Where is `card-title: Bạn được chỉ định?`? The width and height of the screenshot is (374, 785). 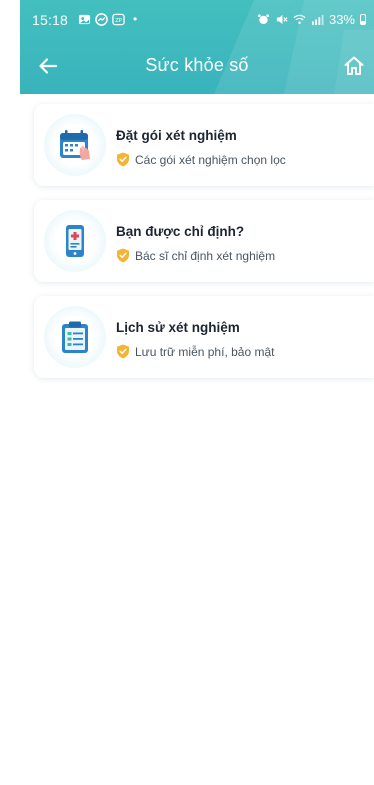 card-title: Bạn được chỉ định? is located at coordinates (180, 231).